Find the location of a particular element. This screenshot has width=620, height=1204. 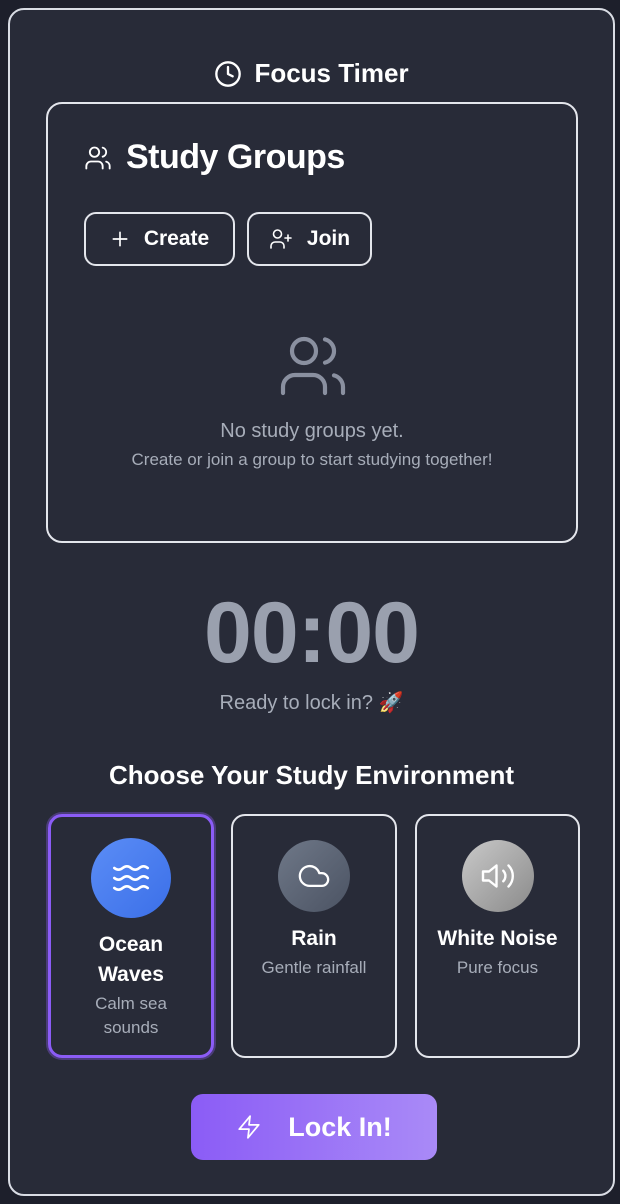

lock-in-button: Lock In! is located at coordinates (314, 1127).